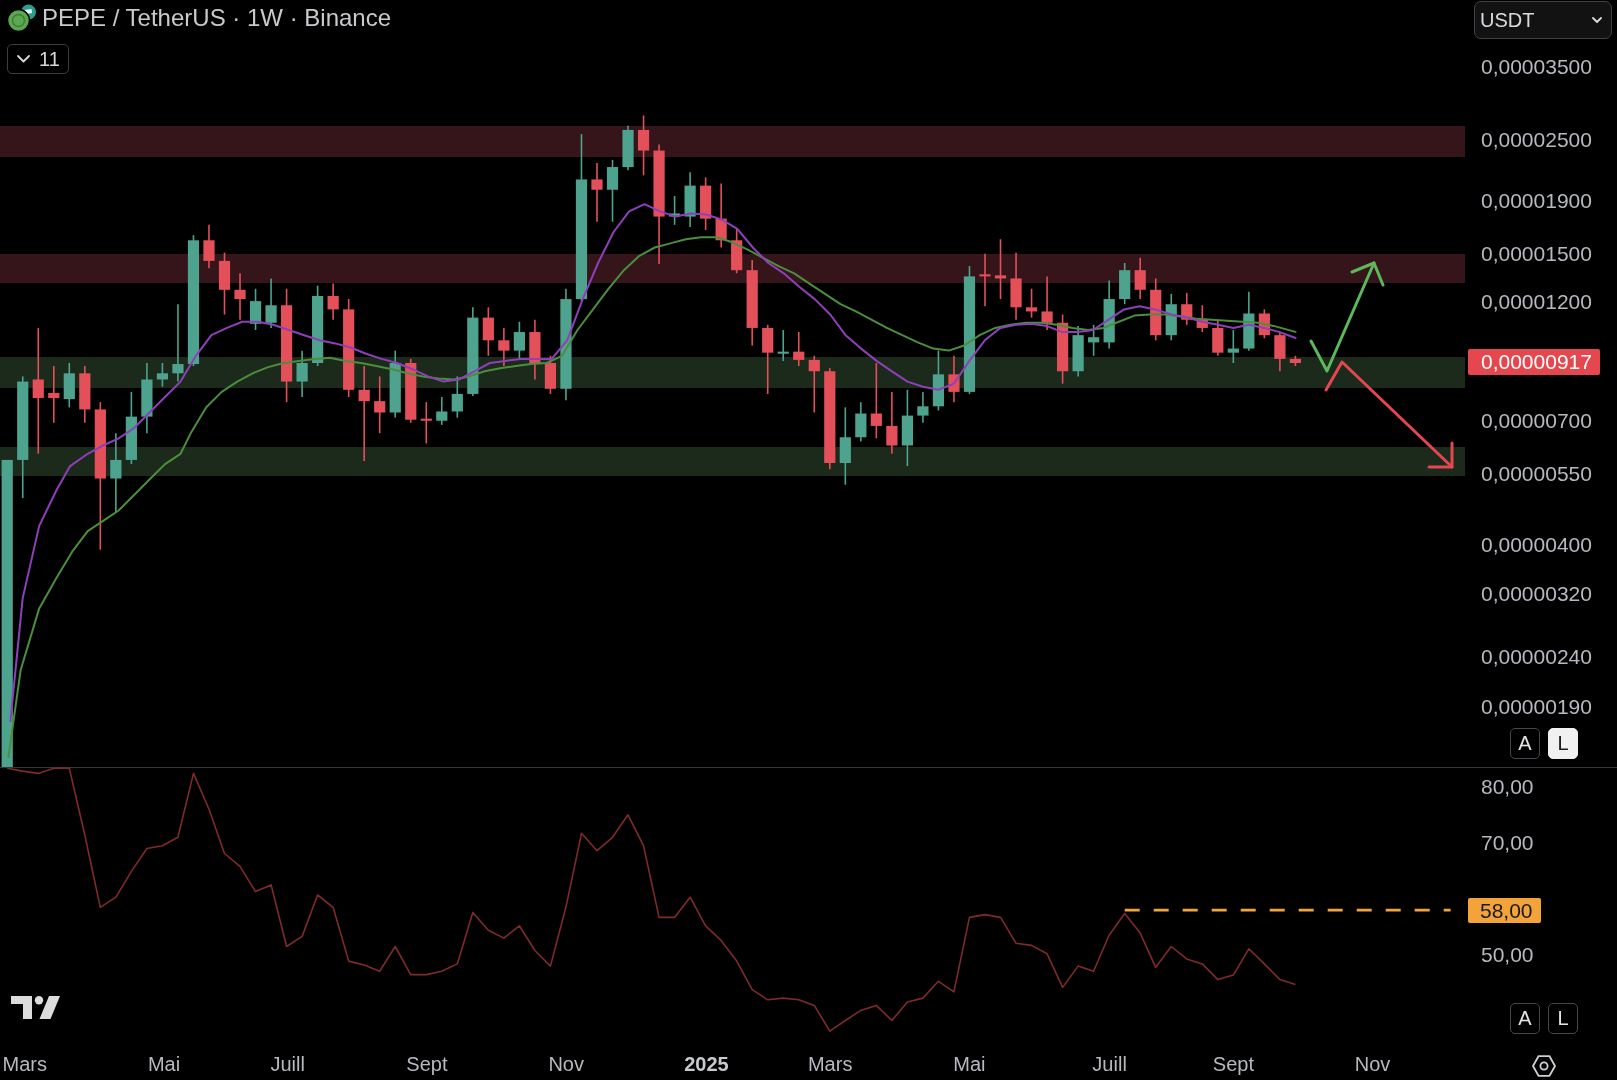  Describe the element at coordinates (22, 18) in the screenshot. I see `coin-pair-icon` at that location.